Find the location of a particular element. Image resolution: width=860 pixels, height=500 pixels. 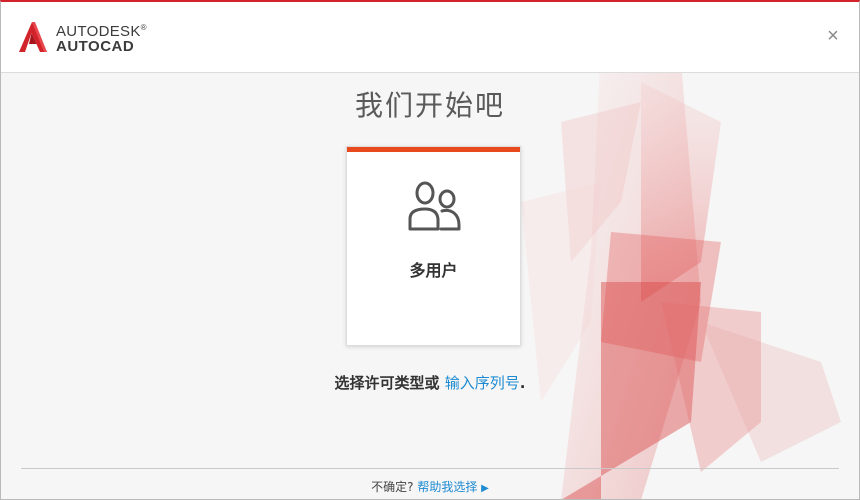

close-button: × is located at coordinates (833, 36).